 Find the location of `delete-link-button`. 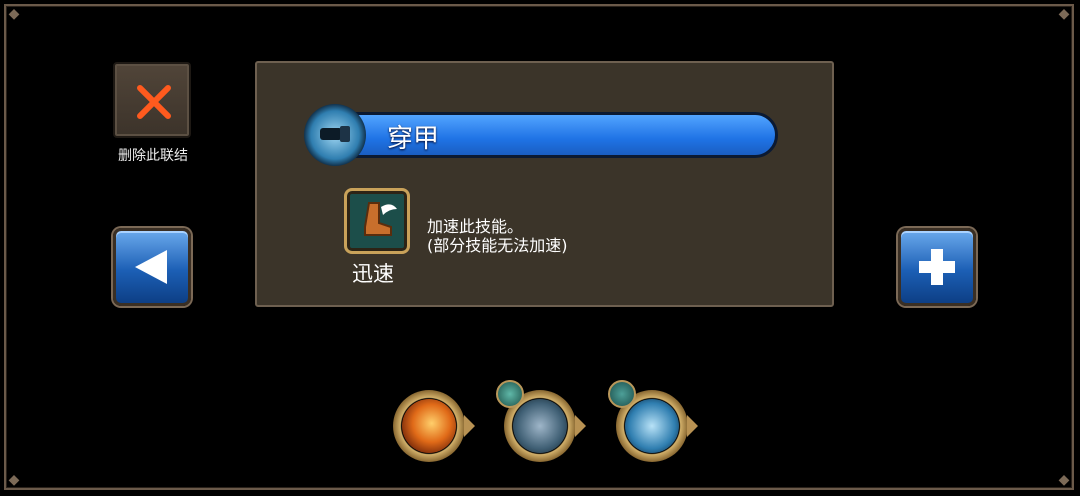

delete-link-button is located at coordinates (152, 100).